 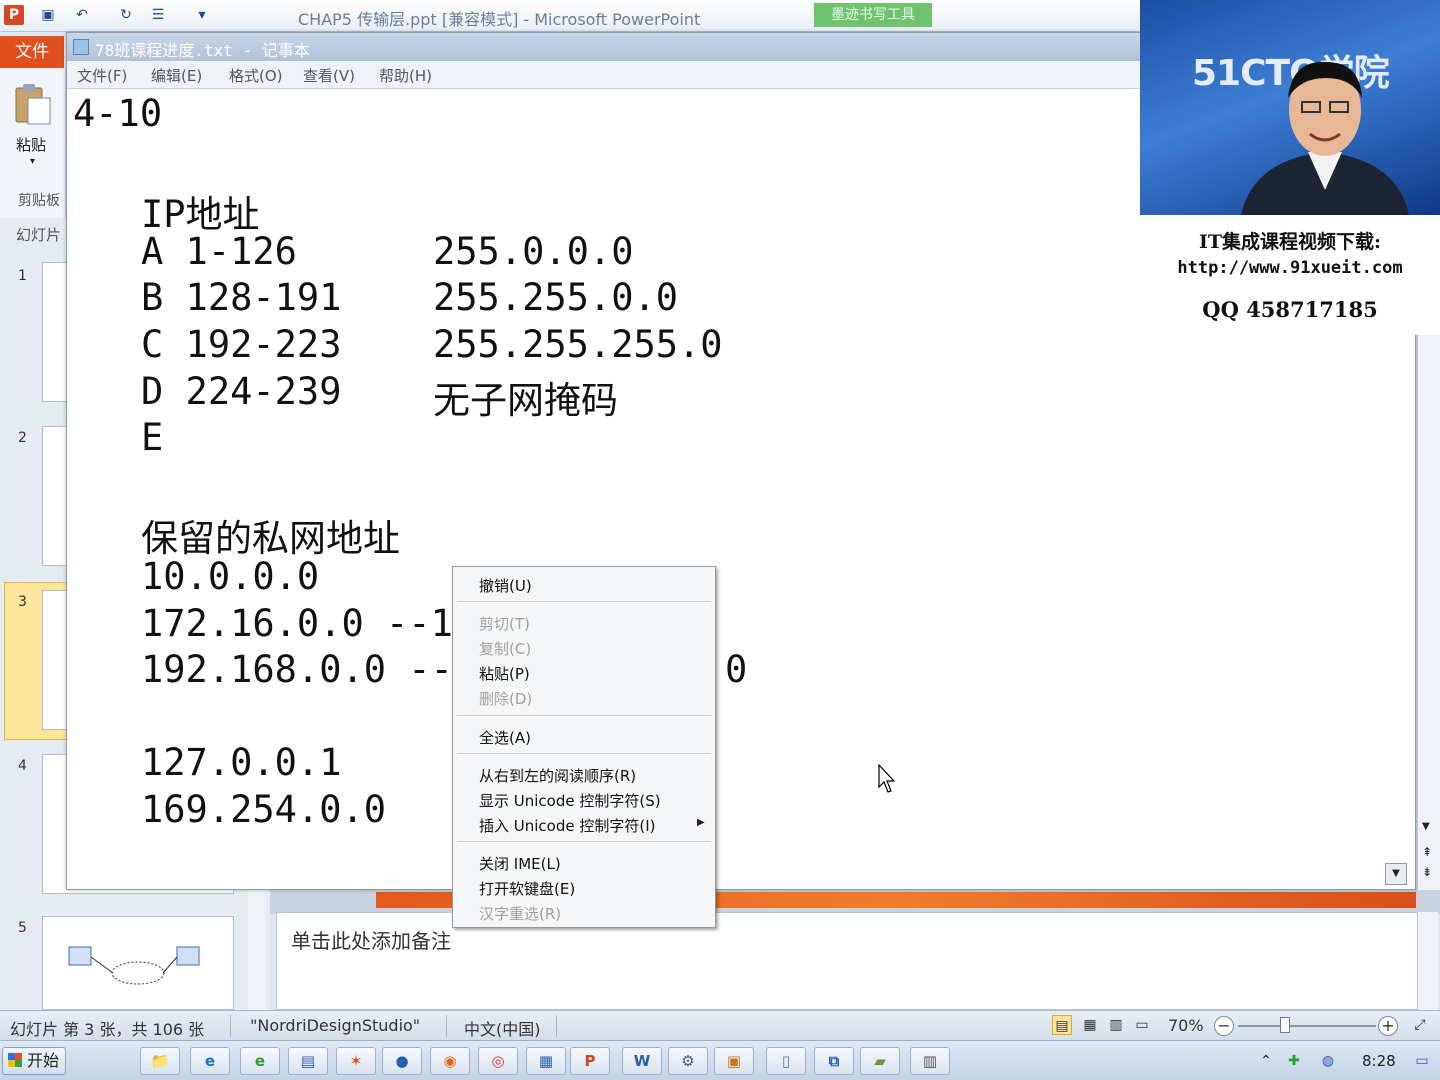 What do you see at coordinates (297, 623) in the screenshot?
I see `text-line: 172.16.0.0 --1` at bounding box center [297, 623].